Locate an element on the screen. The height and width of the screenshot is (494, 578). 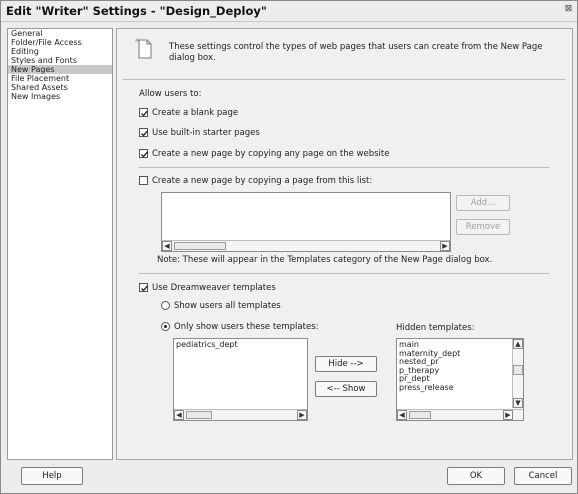
scroll-up-icon: ▲ is located at coordinates (518, 344).